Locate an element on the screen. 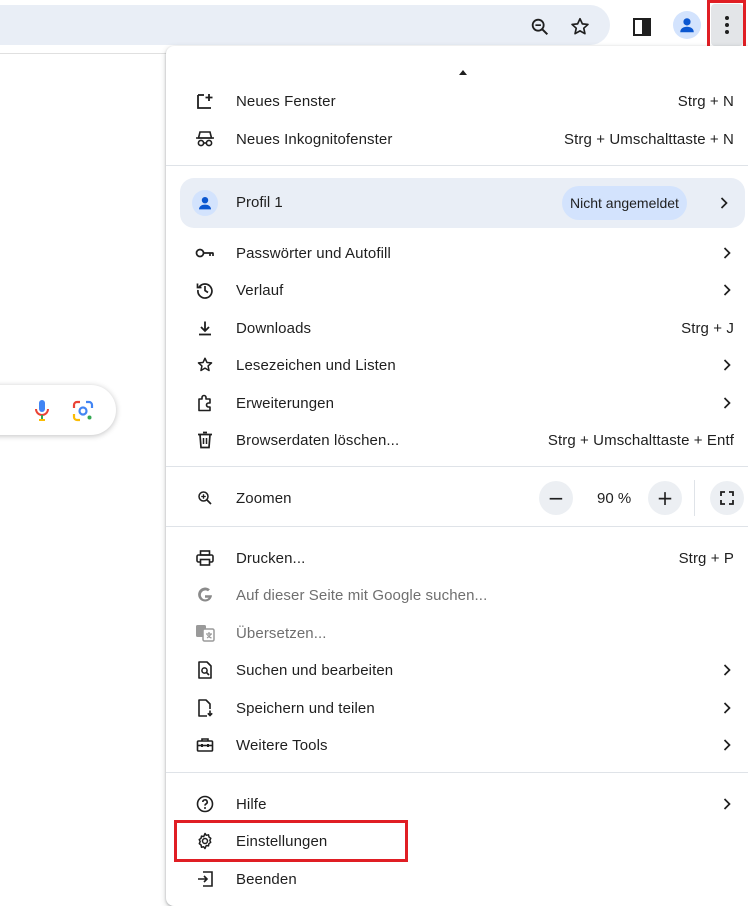 This screenshot has height=906, width=748. menu-item-history: Verlauf is located at coordinates (457, 290).